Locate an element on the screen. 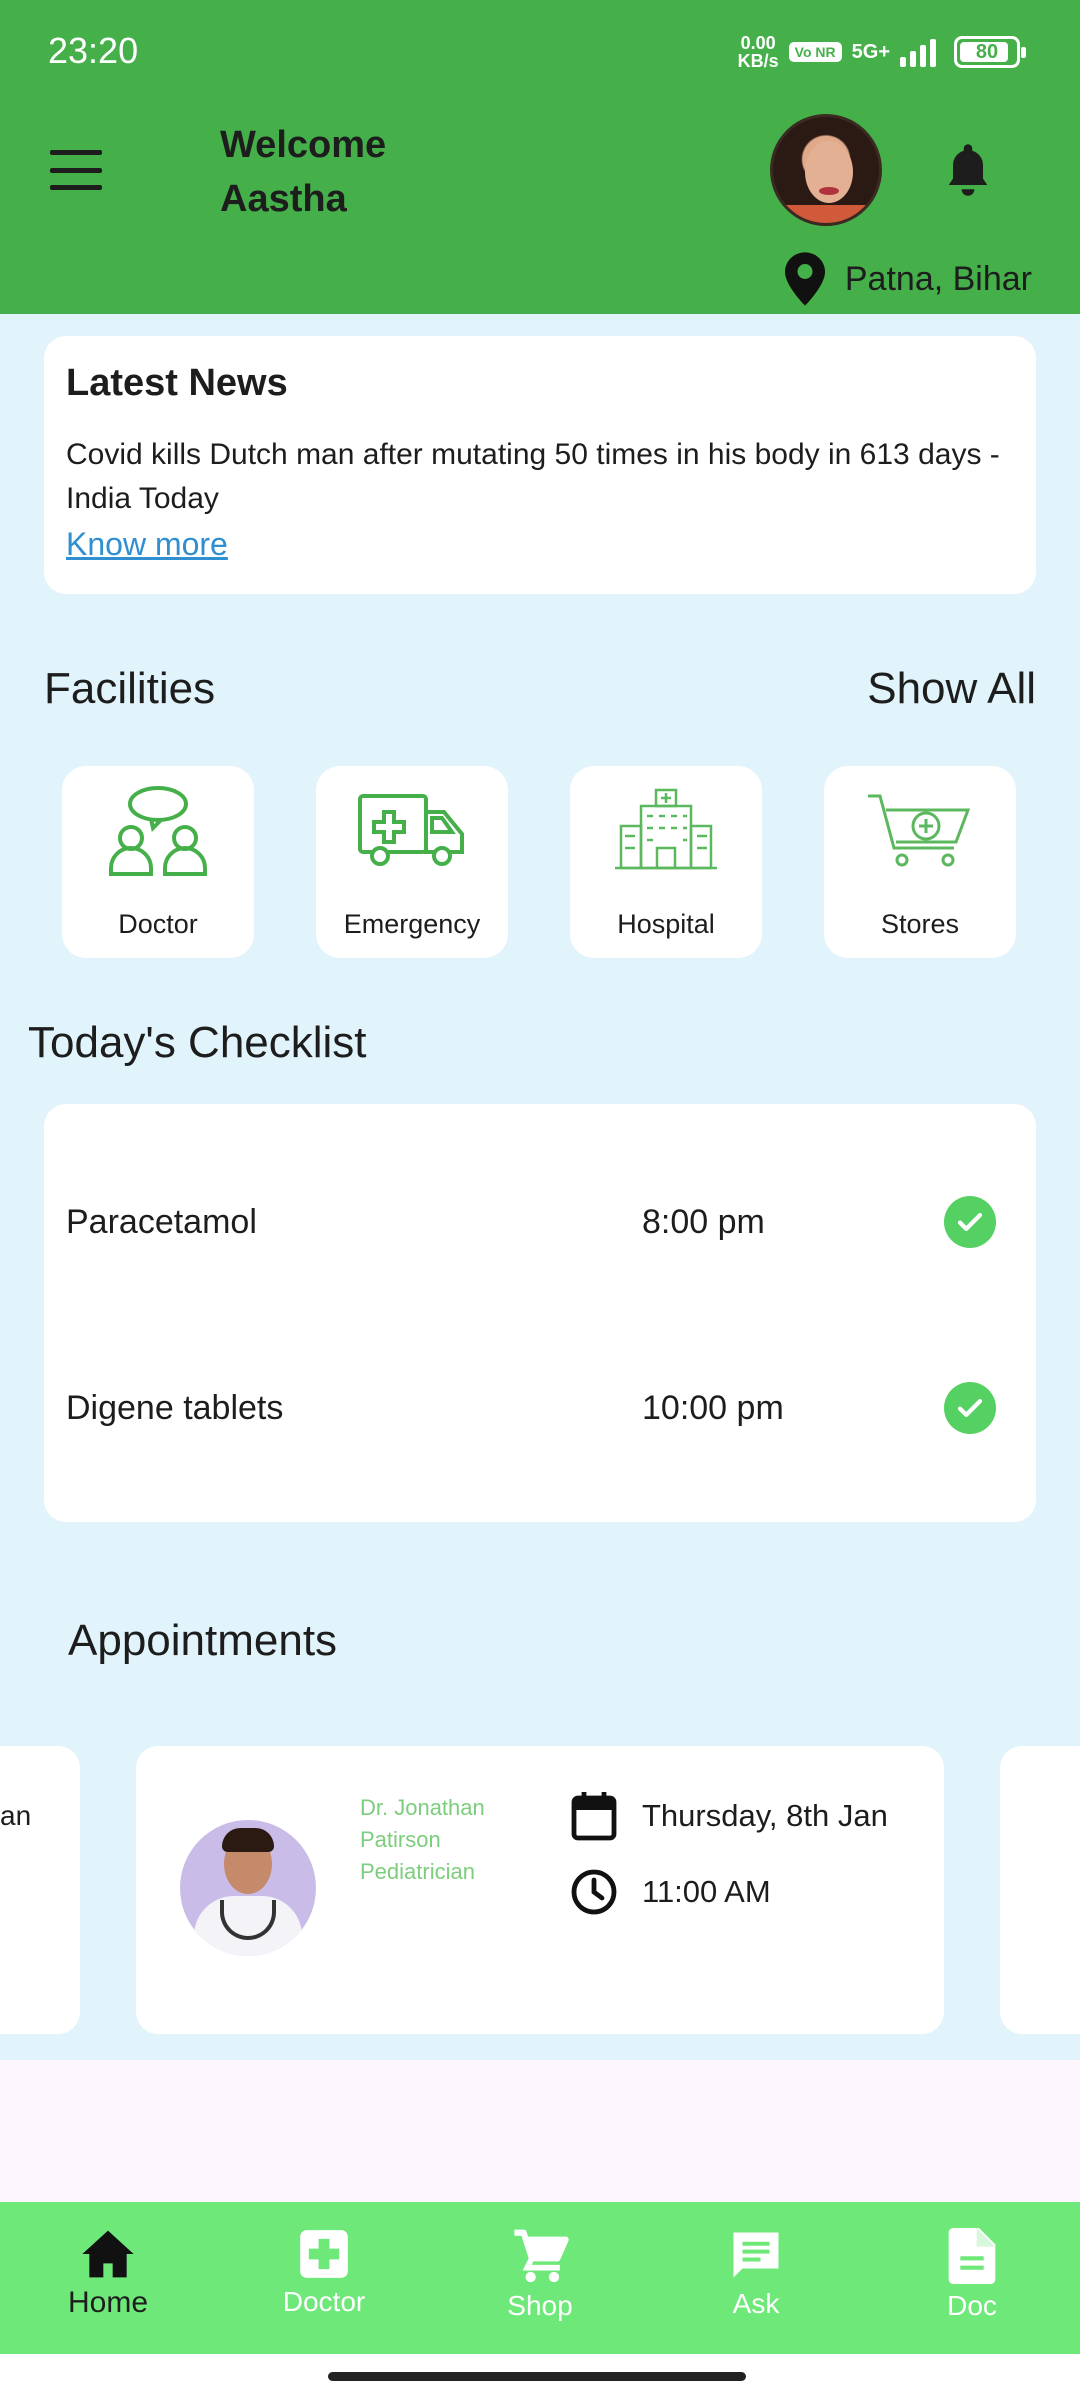 The height and width of the screenshot is (2400, 1080). medical-cart-icon is located at coordinates (919, 830).